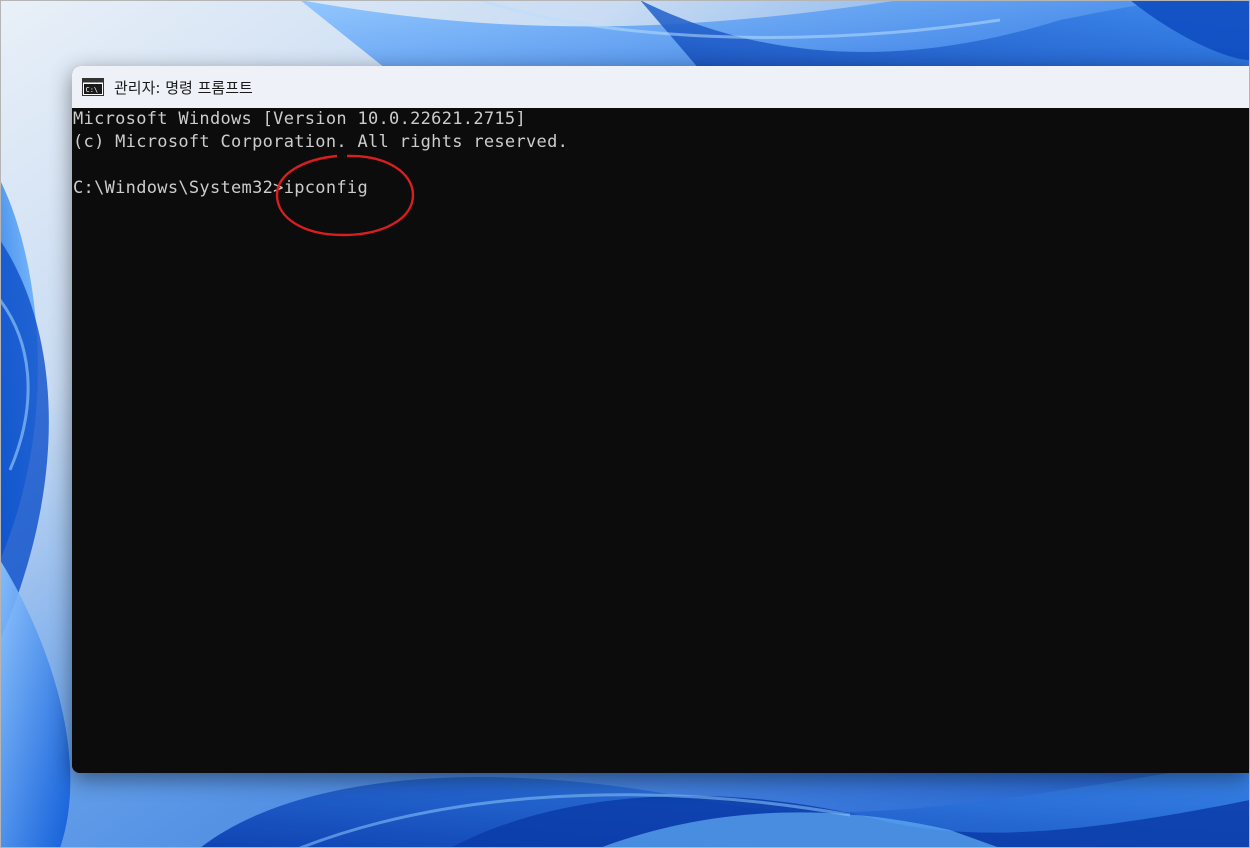 The image size is (1250, 848). What do you see at coordinates (183, 87) in the screenshot?
I see `window-title: 관리자: 명령 프롬프트` at bounding box center [183, 87].